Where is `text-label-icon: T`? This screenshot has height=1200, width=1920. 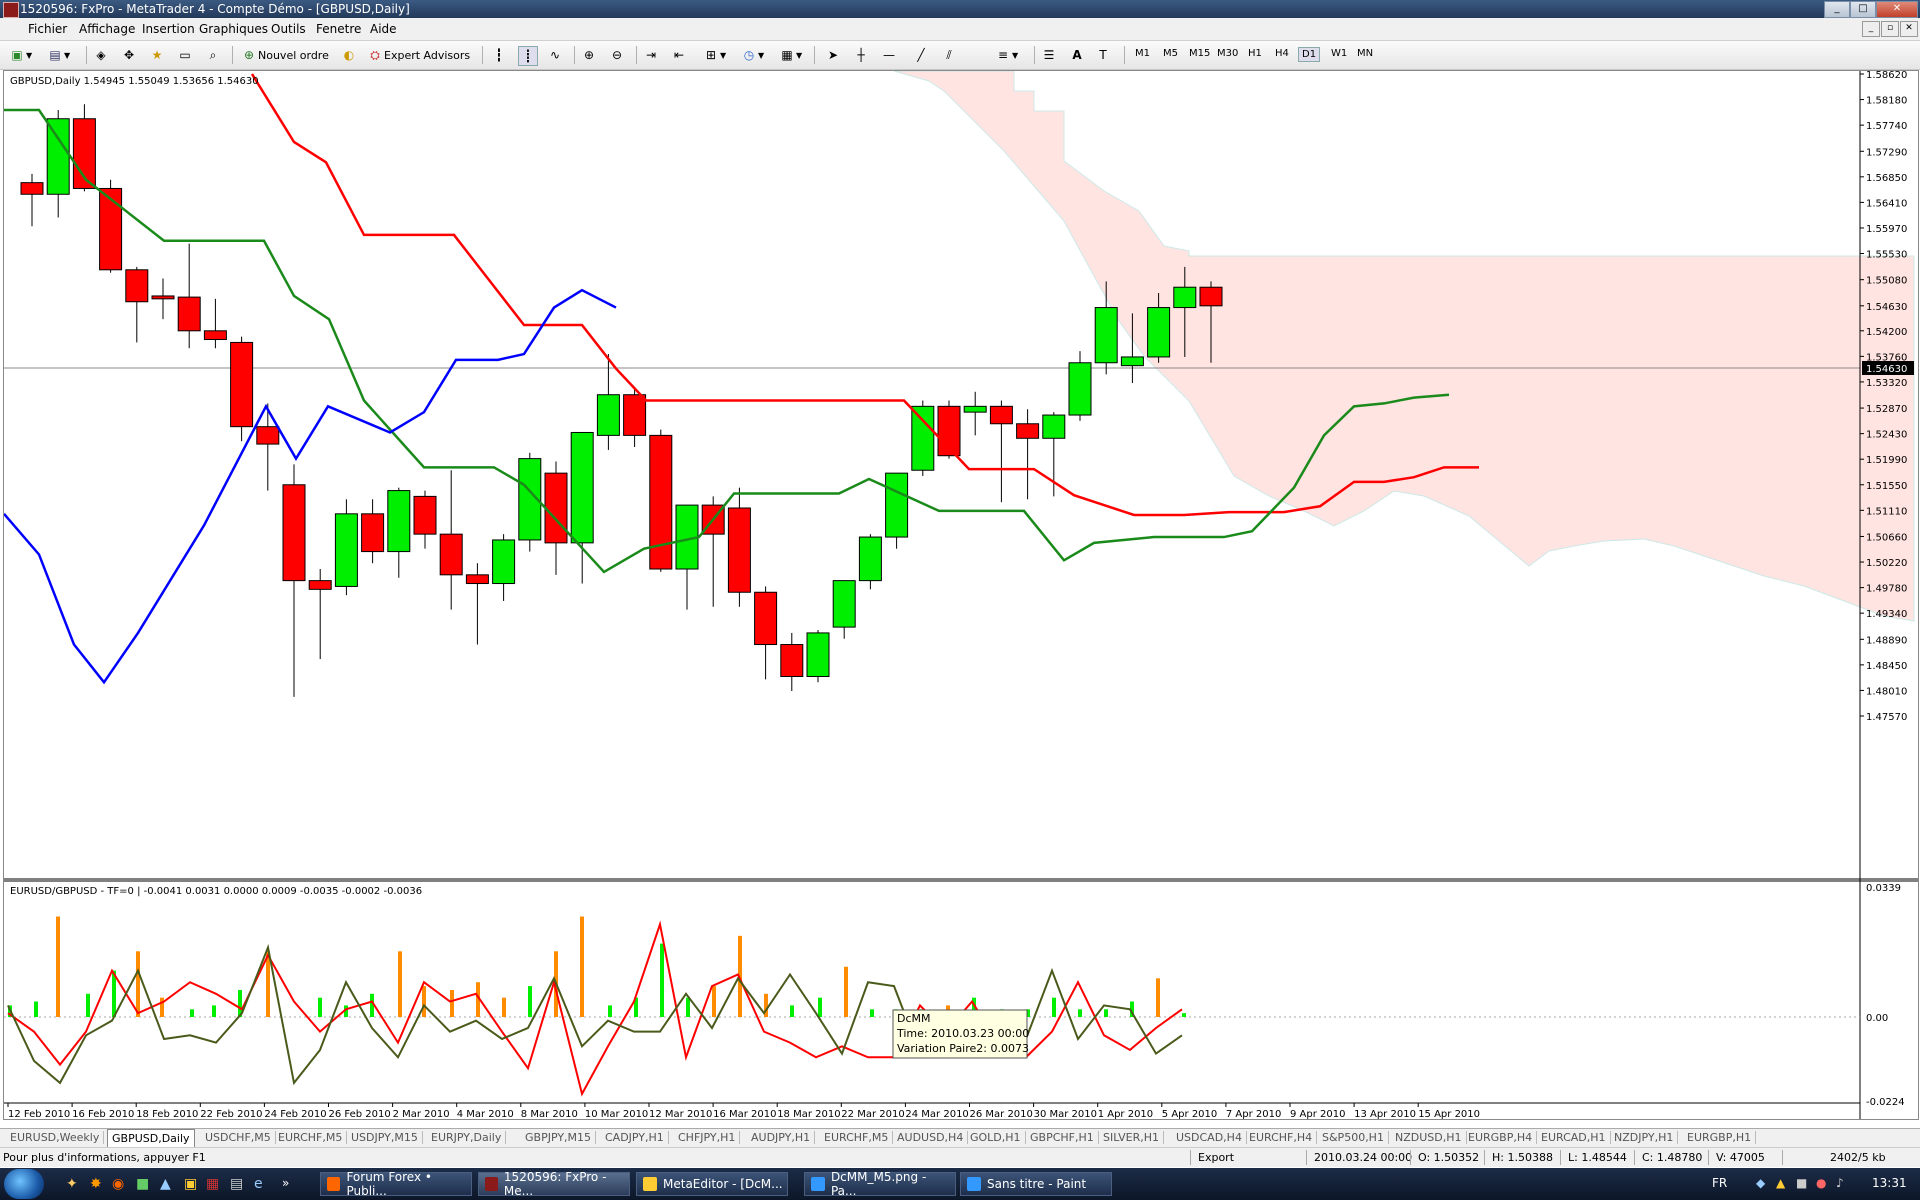 text-label-icon: T is located at coordinates (1103, 55).